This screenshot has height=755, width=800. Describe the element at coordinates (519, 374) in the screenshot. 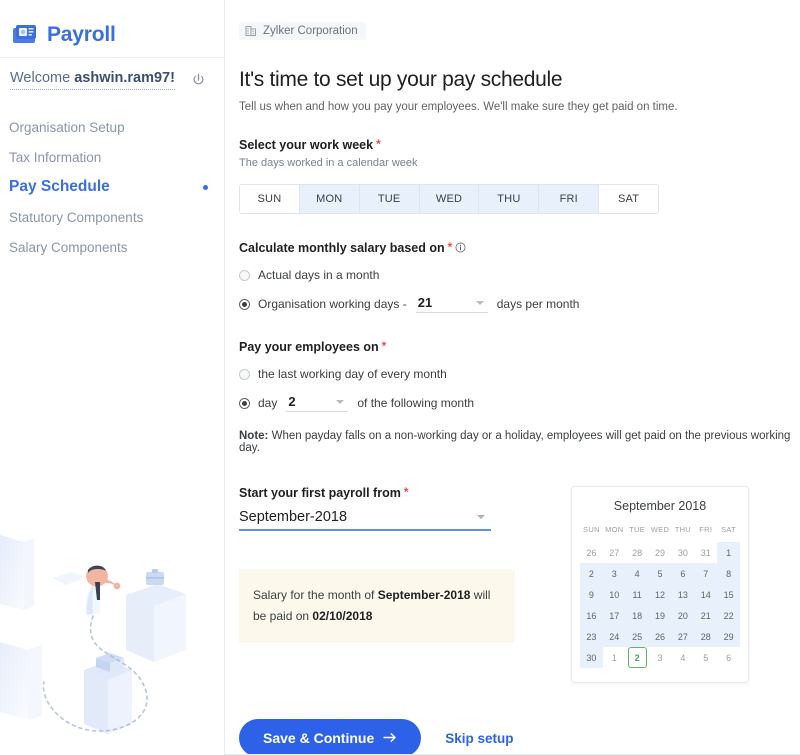

I see `option-last-working-day: the last working day of every month` at that location.